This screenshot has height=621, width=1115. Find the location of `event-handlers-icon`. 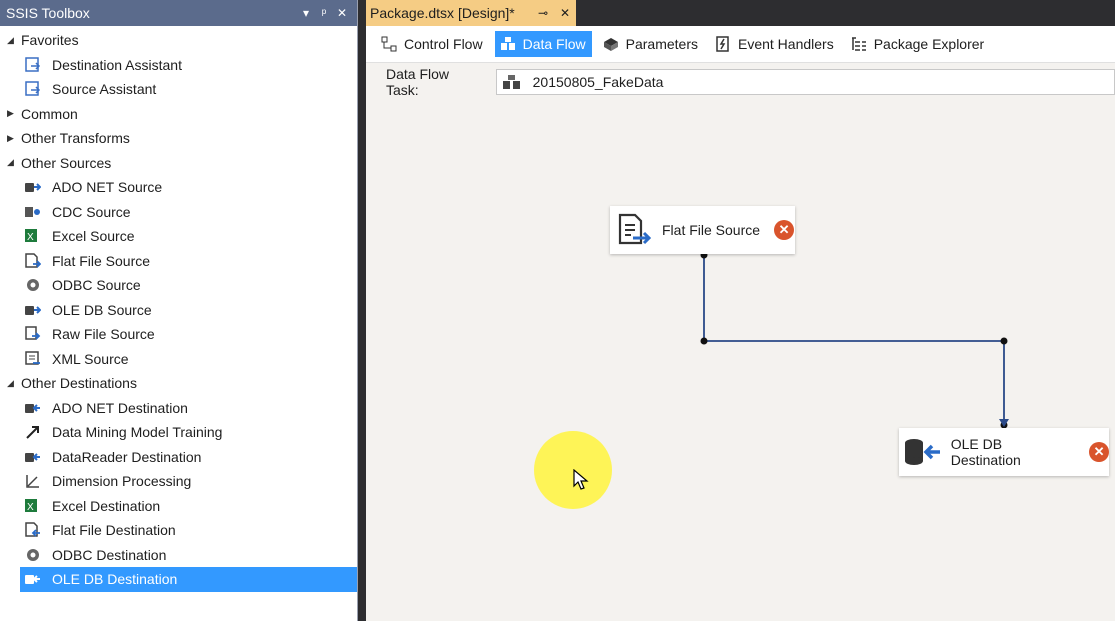

event-handlers-icon is located at coordinates (723, 44).